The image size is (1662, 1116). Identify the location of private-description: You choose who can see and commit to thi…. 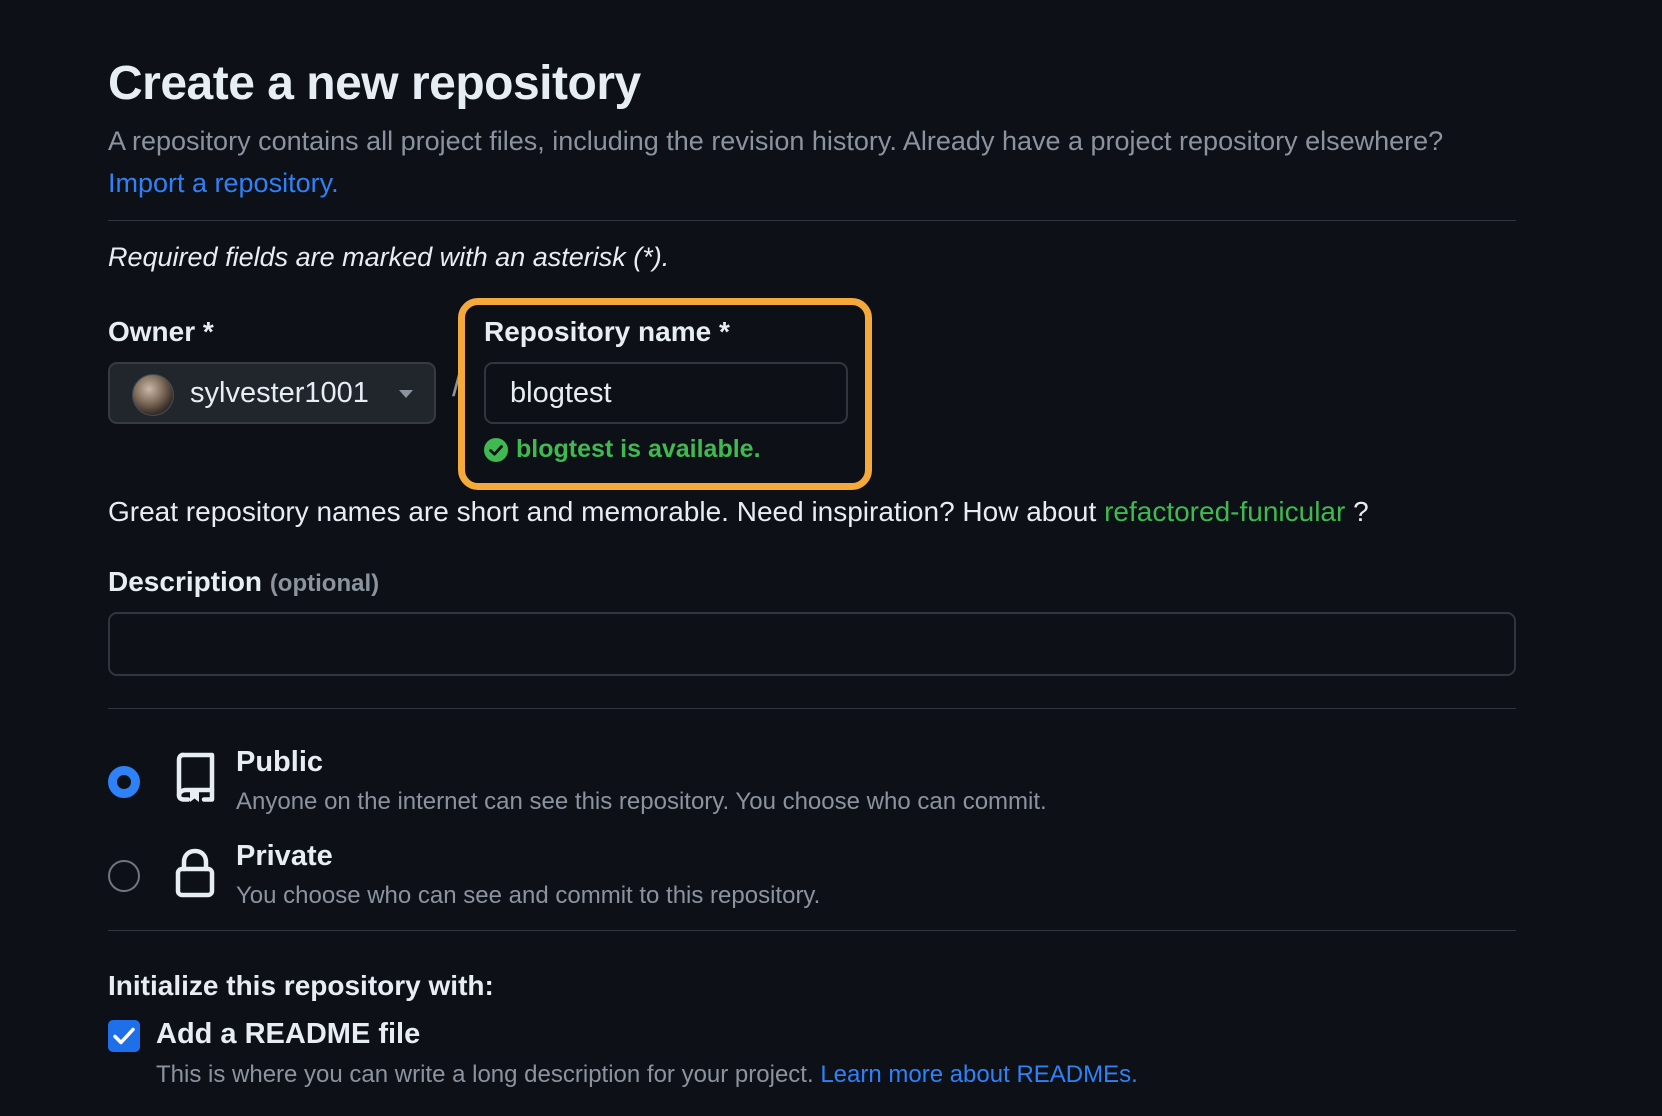
(528, 895).